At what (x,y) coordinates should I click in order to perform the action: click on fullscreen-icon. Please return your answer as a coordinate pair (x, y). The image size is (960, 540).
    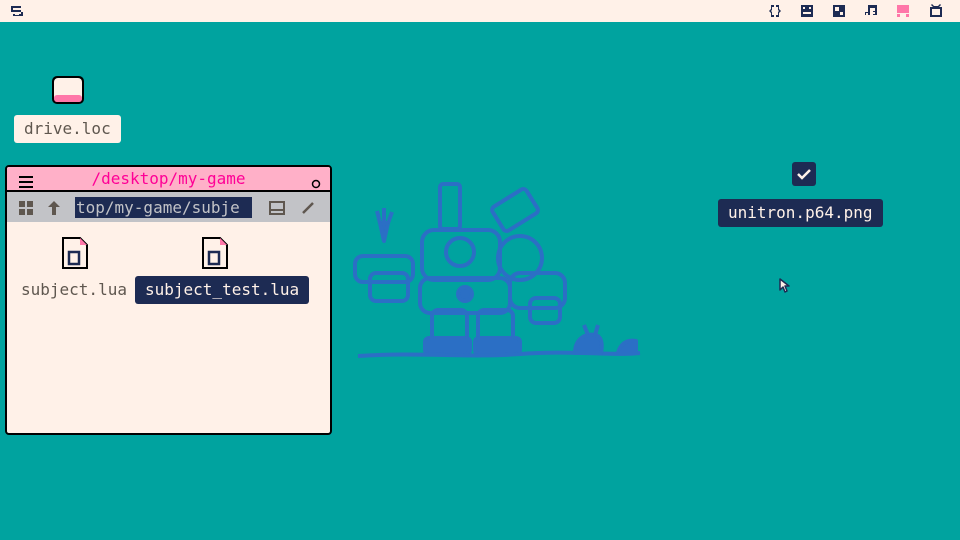
    Looking at the image, I should click on (936, 11).